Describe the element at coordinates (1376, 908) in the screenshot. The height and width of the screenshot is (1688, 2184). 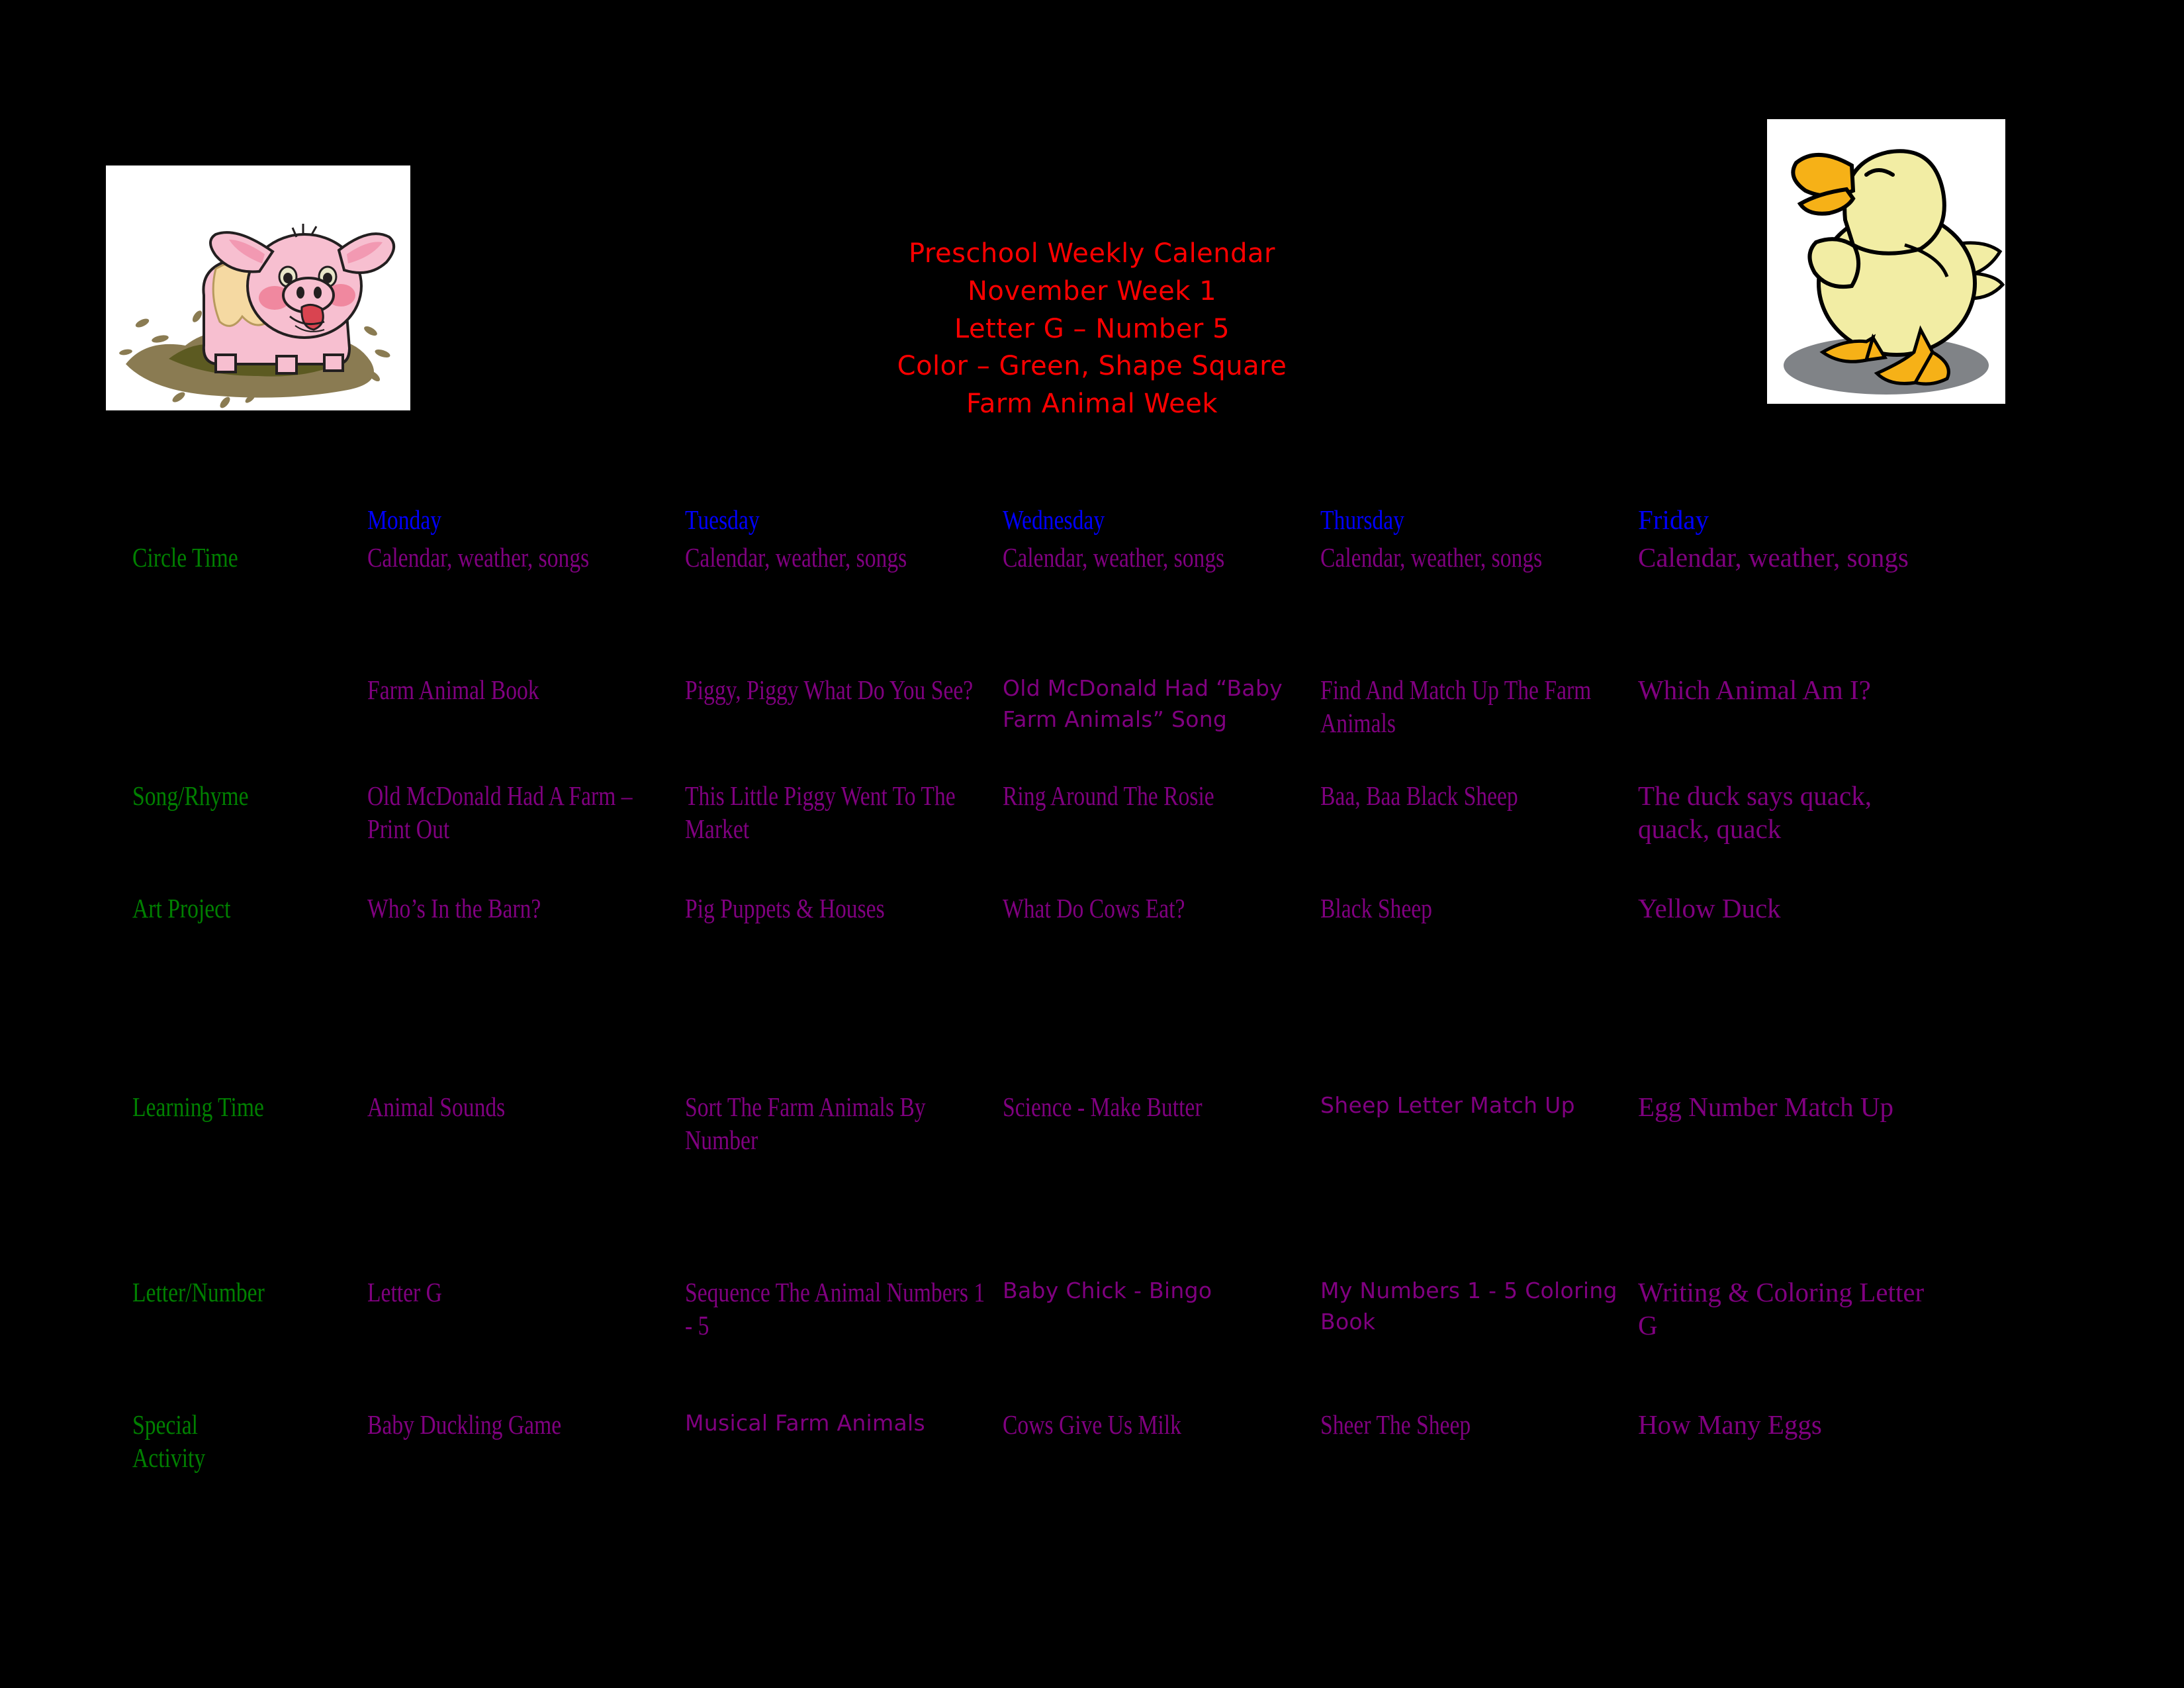
I see `cell-text: Black Sheep` at that location.